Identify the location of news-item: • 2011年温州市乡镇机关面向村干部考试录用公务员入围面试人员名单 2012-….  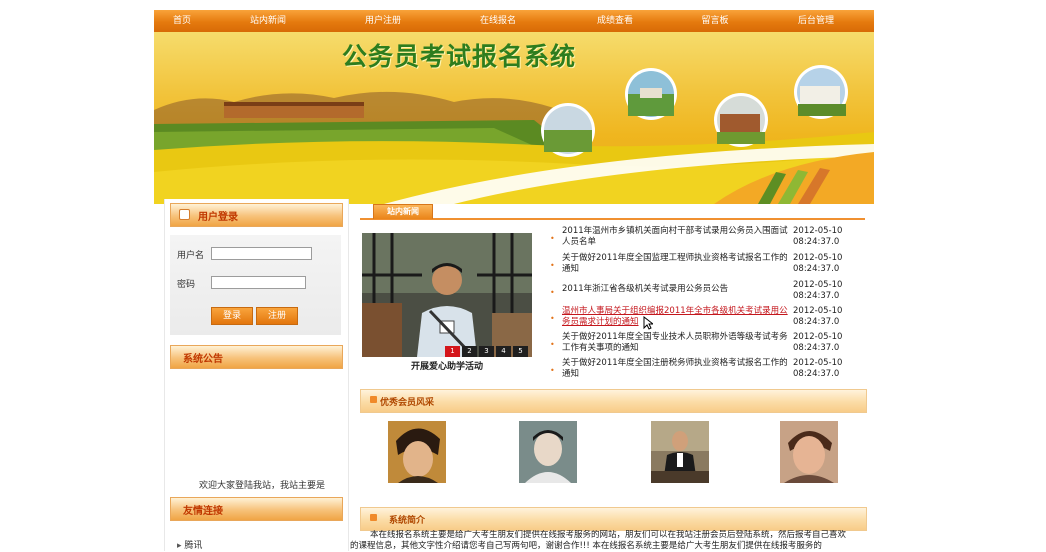
(710, 238).